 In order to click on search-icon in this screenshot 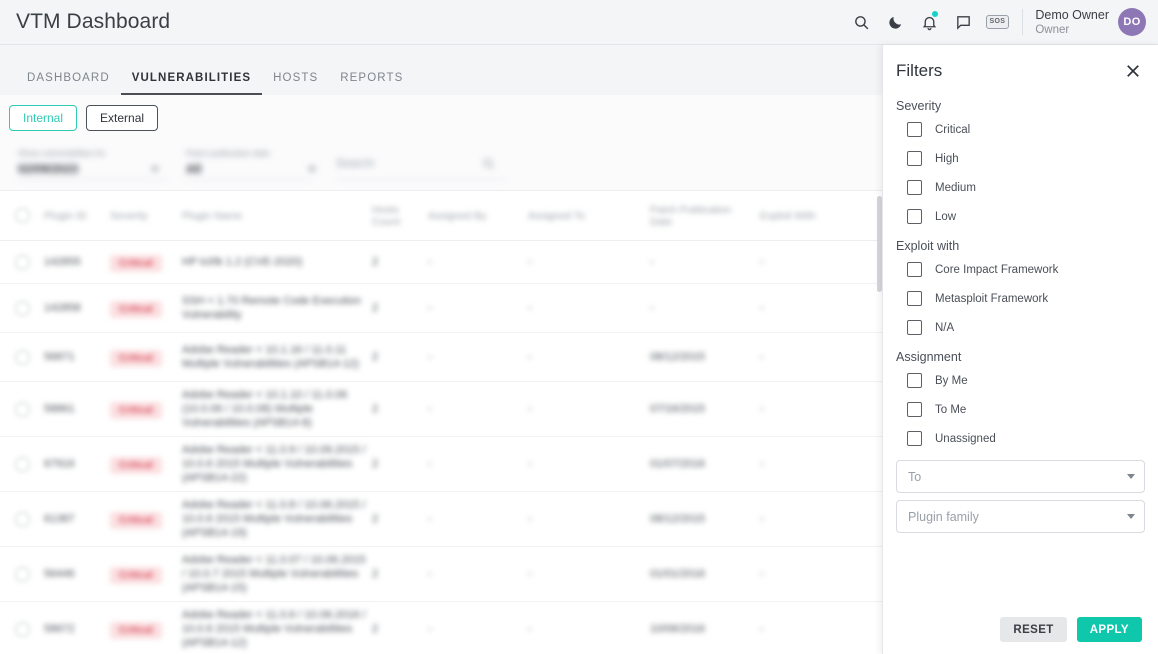, I will do `click(861, 22)`.